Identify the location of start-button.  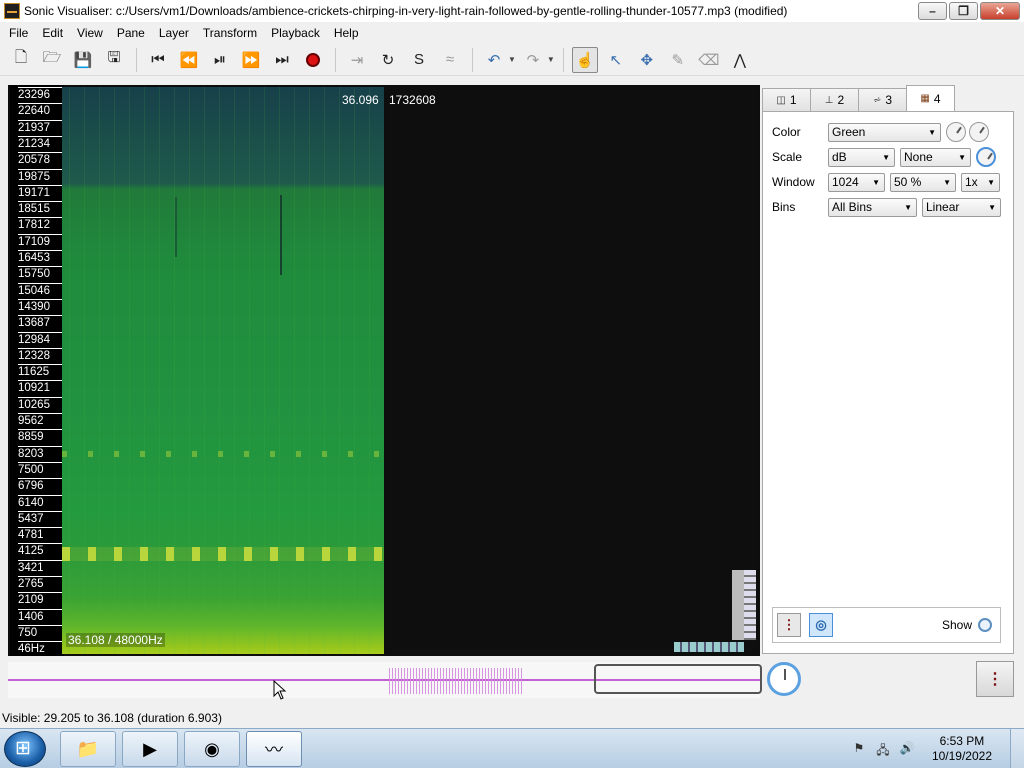
(25, 749).